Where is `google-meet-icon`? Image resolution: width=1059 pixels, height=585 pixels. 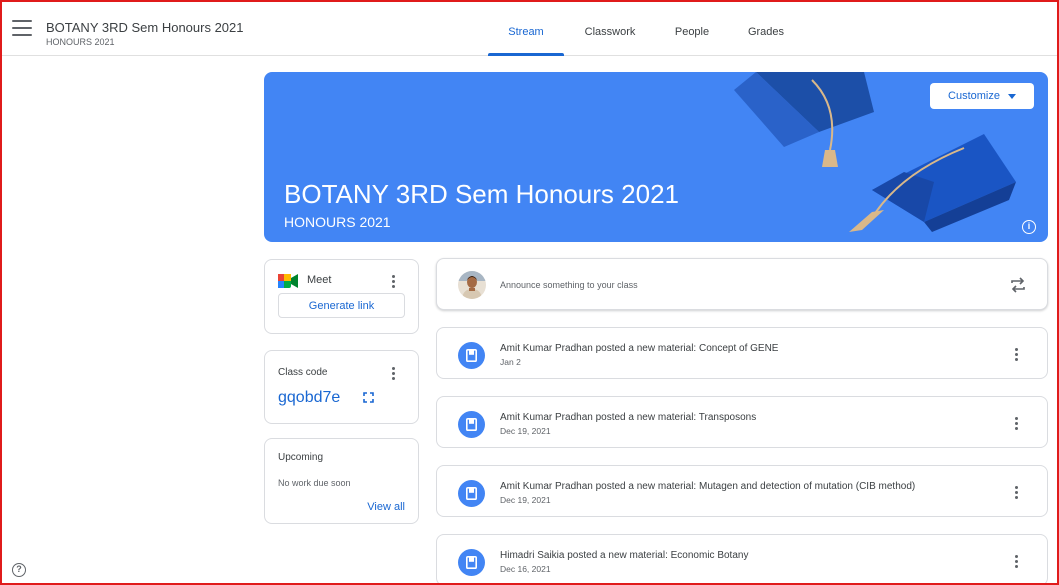 google-meet-icon is located at coordinates (288, 281).